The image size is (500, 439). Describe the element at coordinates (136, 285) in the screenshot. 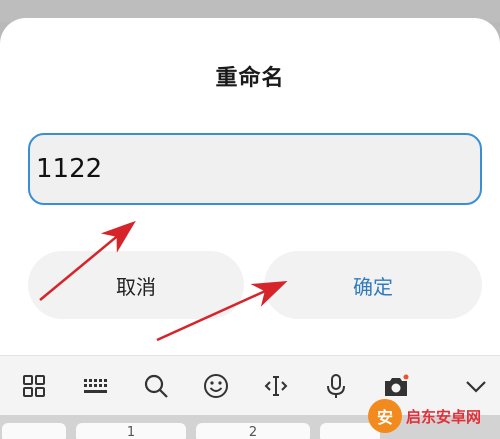

I see `cancel-button: 取消` at that location.